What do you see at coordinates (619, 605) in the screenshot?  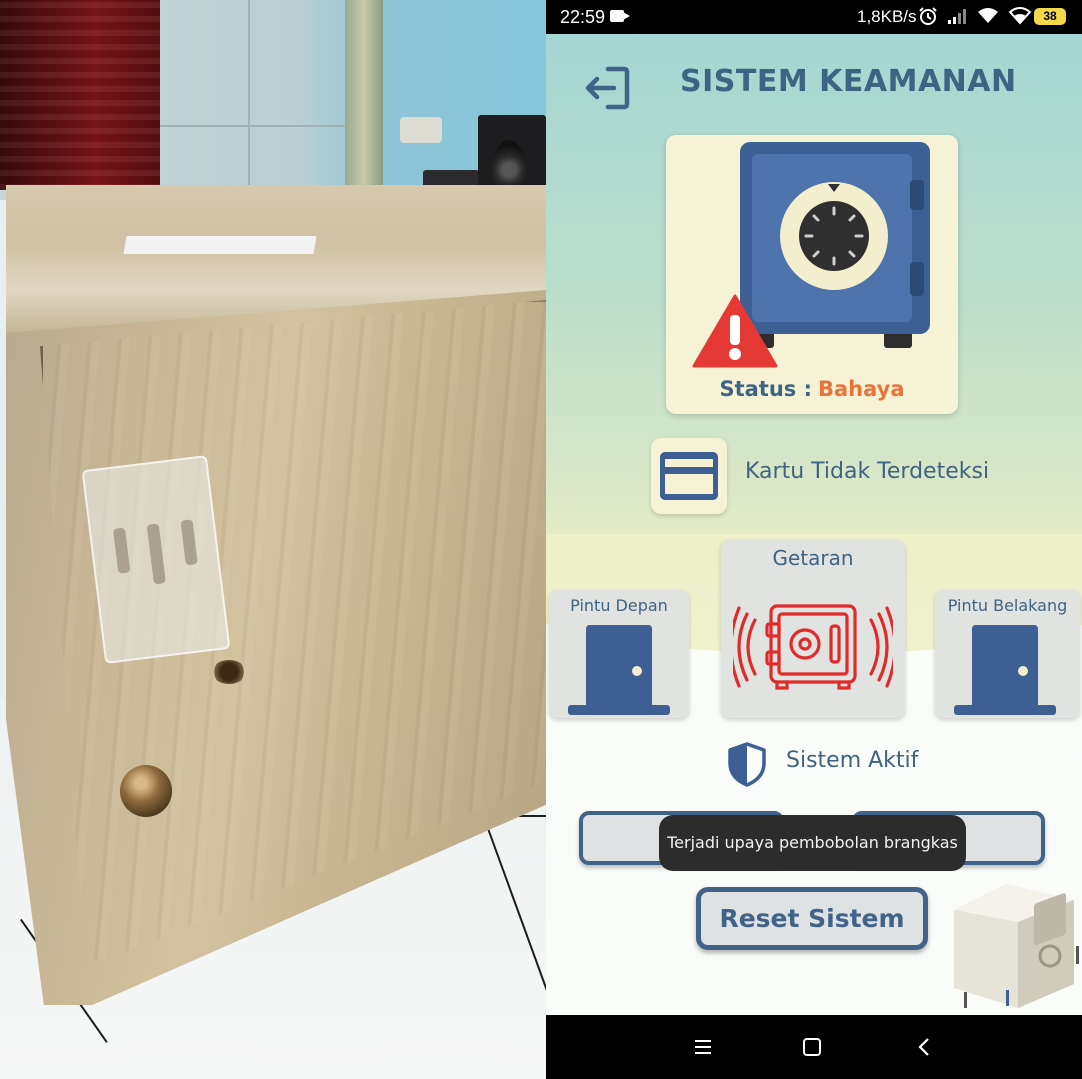 I see `sensor-label: Pintu Depan` at bounding box center [619, 605].